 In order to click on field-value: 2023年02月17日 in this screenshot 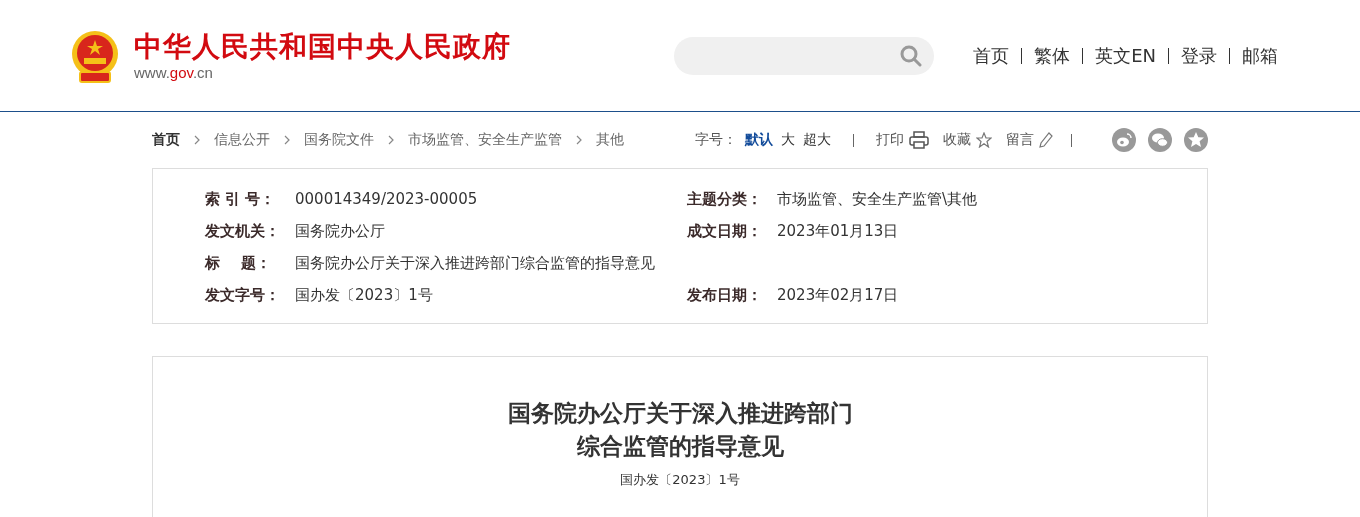, I will do `click(838, 295)`.